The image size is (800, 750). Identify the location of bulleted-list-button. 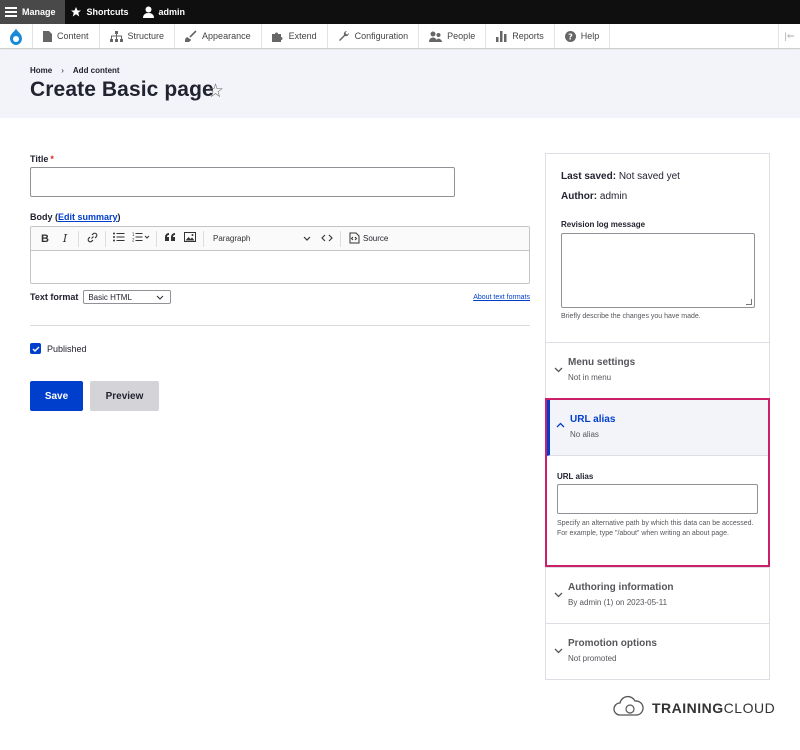
(119, 239).